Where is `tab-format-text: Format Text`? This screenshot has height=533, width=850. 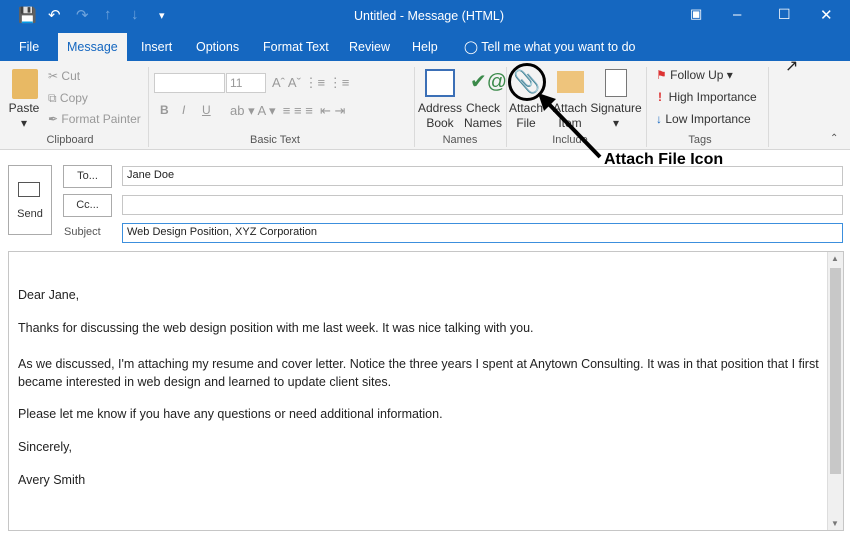
tab-format-text: Format Text is located at coordinates (296, 47).